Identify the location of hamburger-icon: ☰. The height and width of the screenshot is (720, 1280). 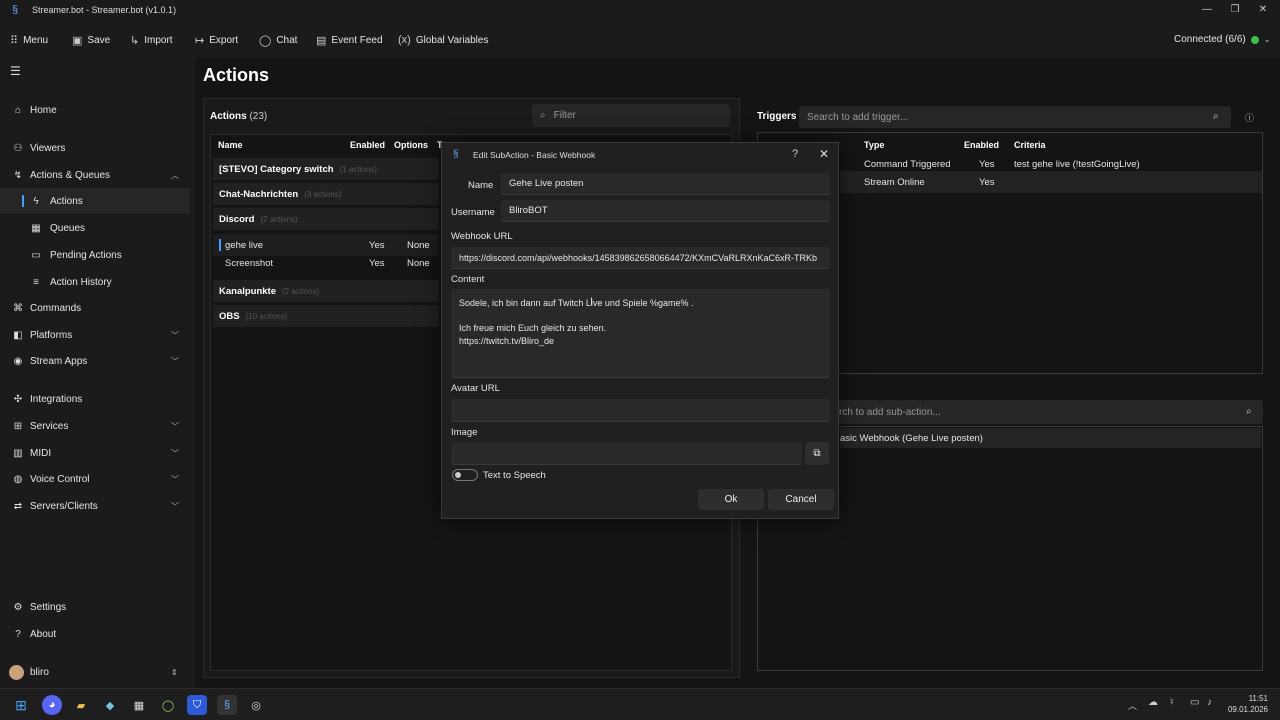
(15, 71).